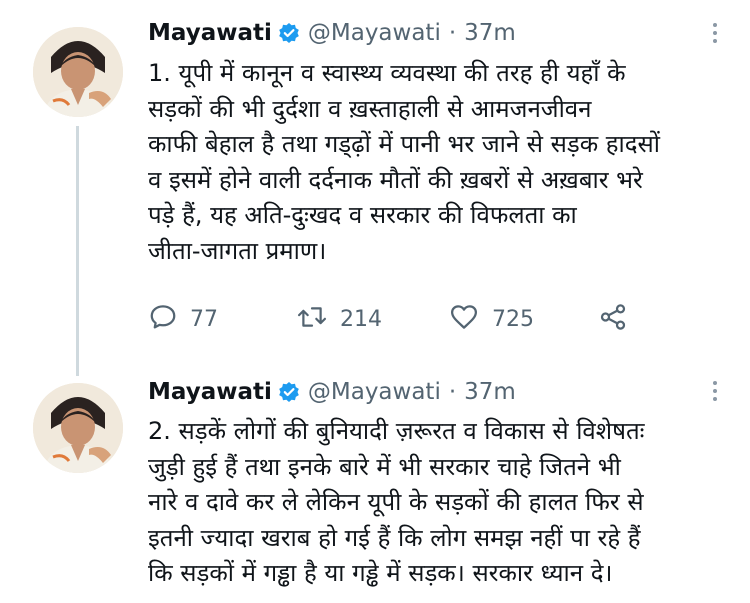 The height and width of the screenshot is (603, 750). Describe the element at coordinates (312, 319) in the screenshot. I see `retweet-icon` at that location.